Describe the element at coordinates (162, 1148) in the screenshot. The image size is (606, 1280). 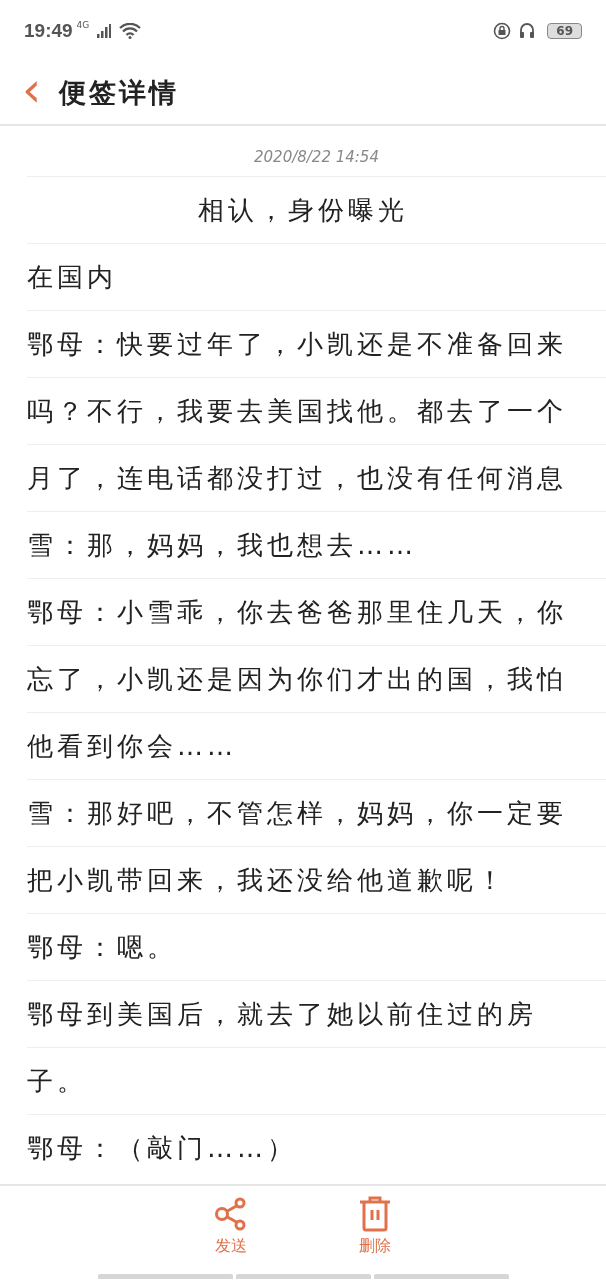
I see `note-line: 鄂母：（敲门……）` at that location.